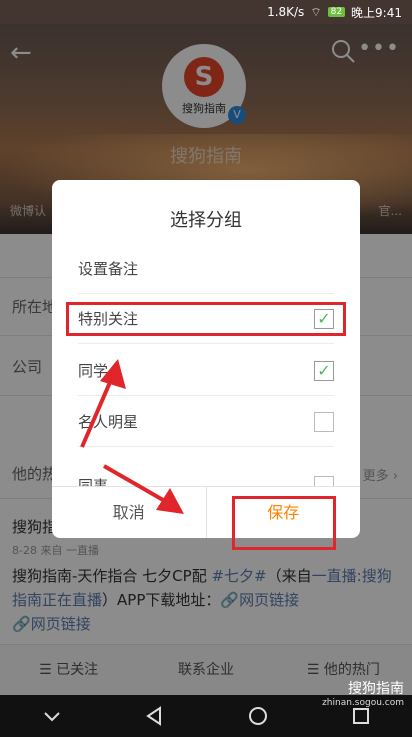 Image resolution: width=412 pixels, height=737 pixels. I want to click on clock: 晚上9:41, so click(376, 12).